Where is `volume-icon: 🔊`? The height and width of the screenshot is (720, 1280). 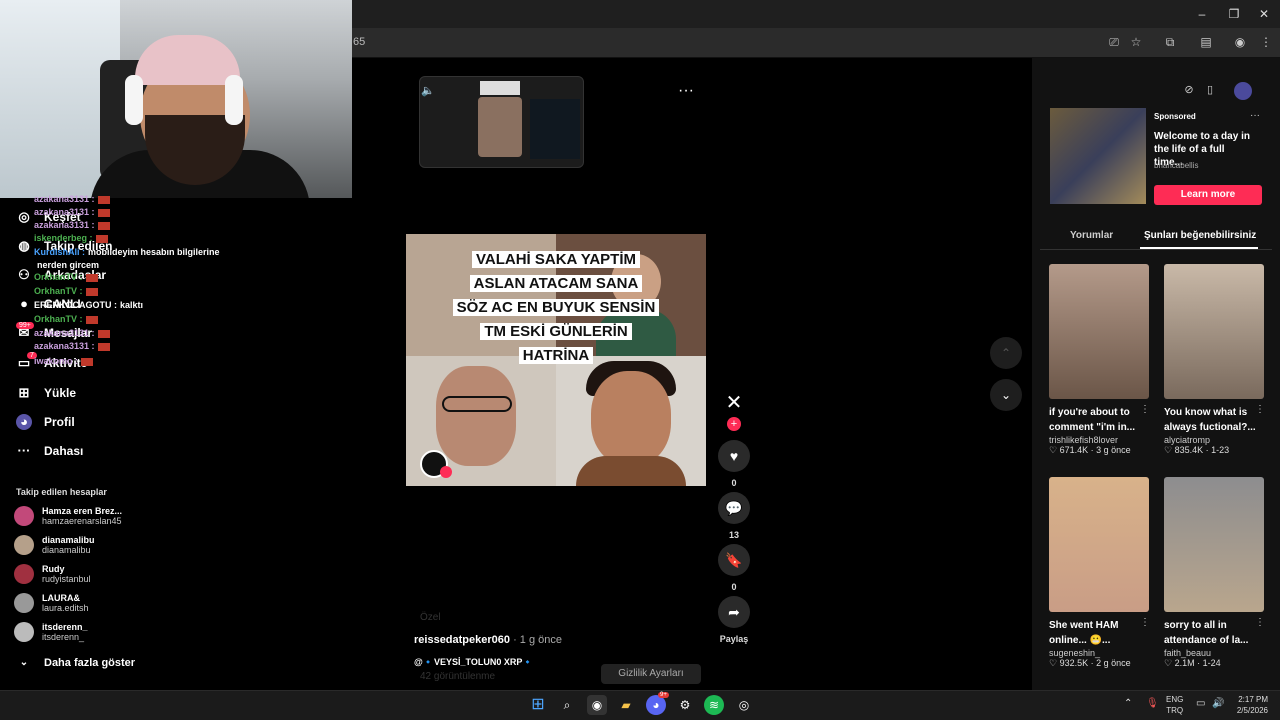 volume-icon: 🔊 is located at coordinates (1218, 703).